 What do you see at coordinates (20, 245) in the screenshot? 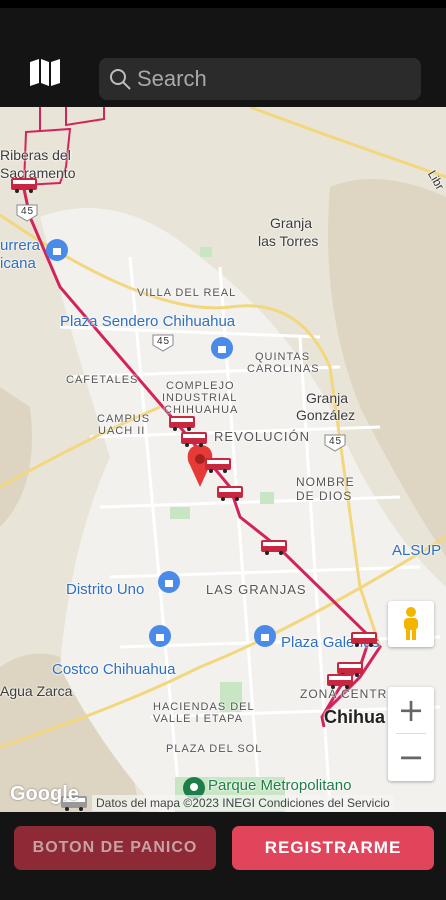
I see `map-label: urrera` at bounding box center [20, 245].